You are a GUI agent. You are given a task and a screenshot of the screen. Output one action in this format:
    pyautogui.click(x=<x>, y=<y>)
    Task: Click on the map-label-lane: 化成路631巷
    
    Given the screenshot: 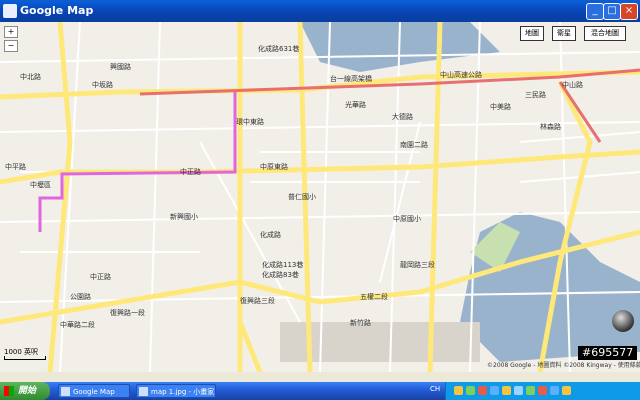 What is the action you would take?
    pyautogui.click(x=279, y=49)
    